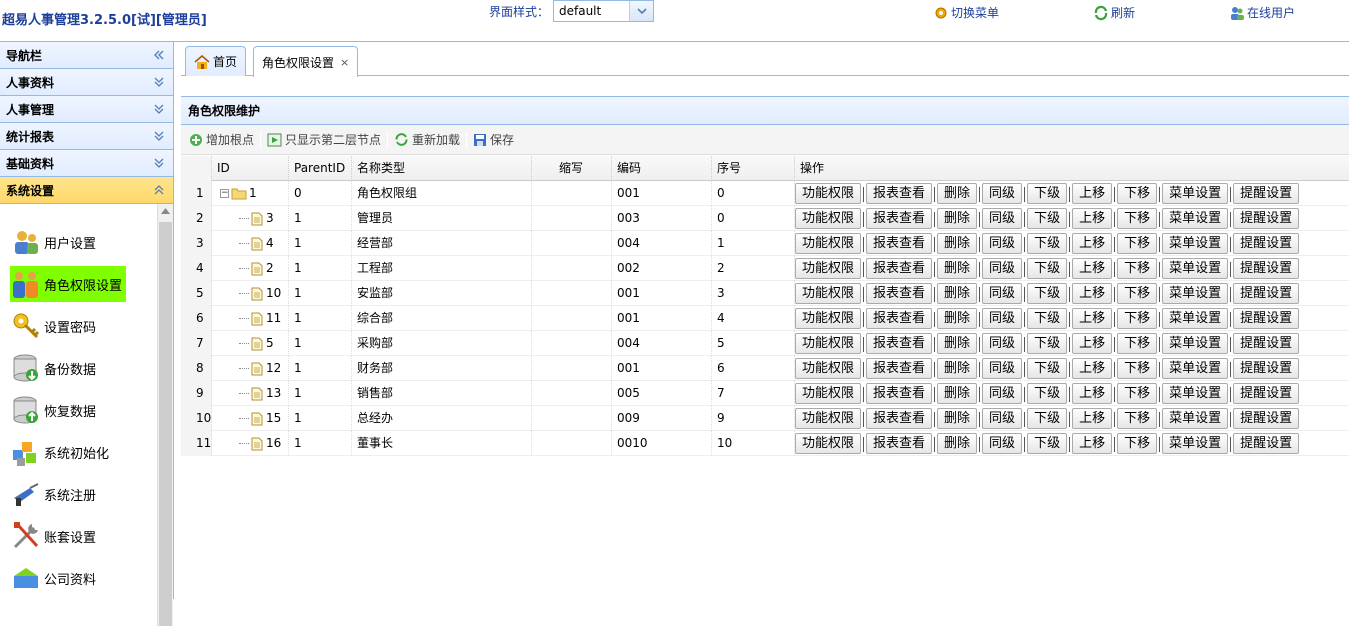 The width and height of the screenshot is (1349, 626). Describe the element at coordinates (753, 168) in the screenshot. I see `column-header-seq: 序号` at that location.